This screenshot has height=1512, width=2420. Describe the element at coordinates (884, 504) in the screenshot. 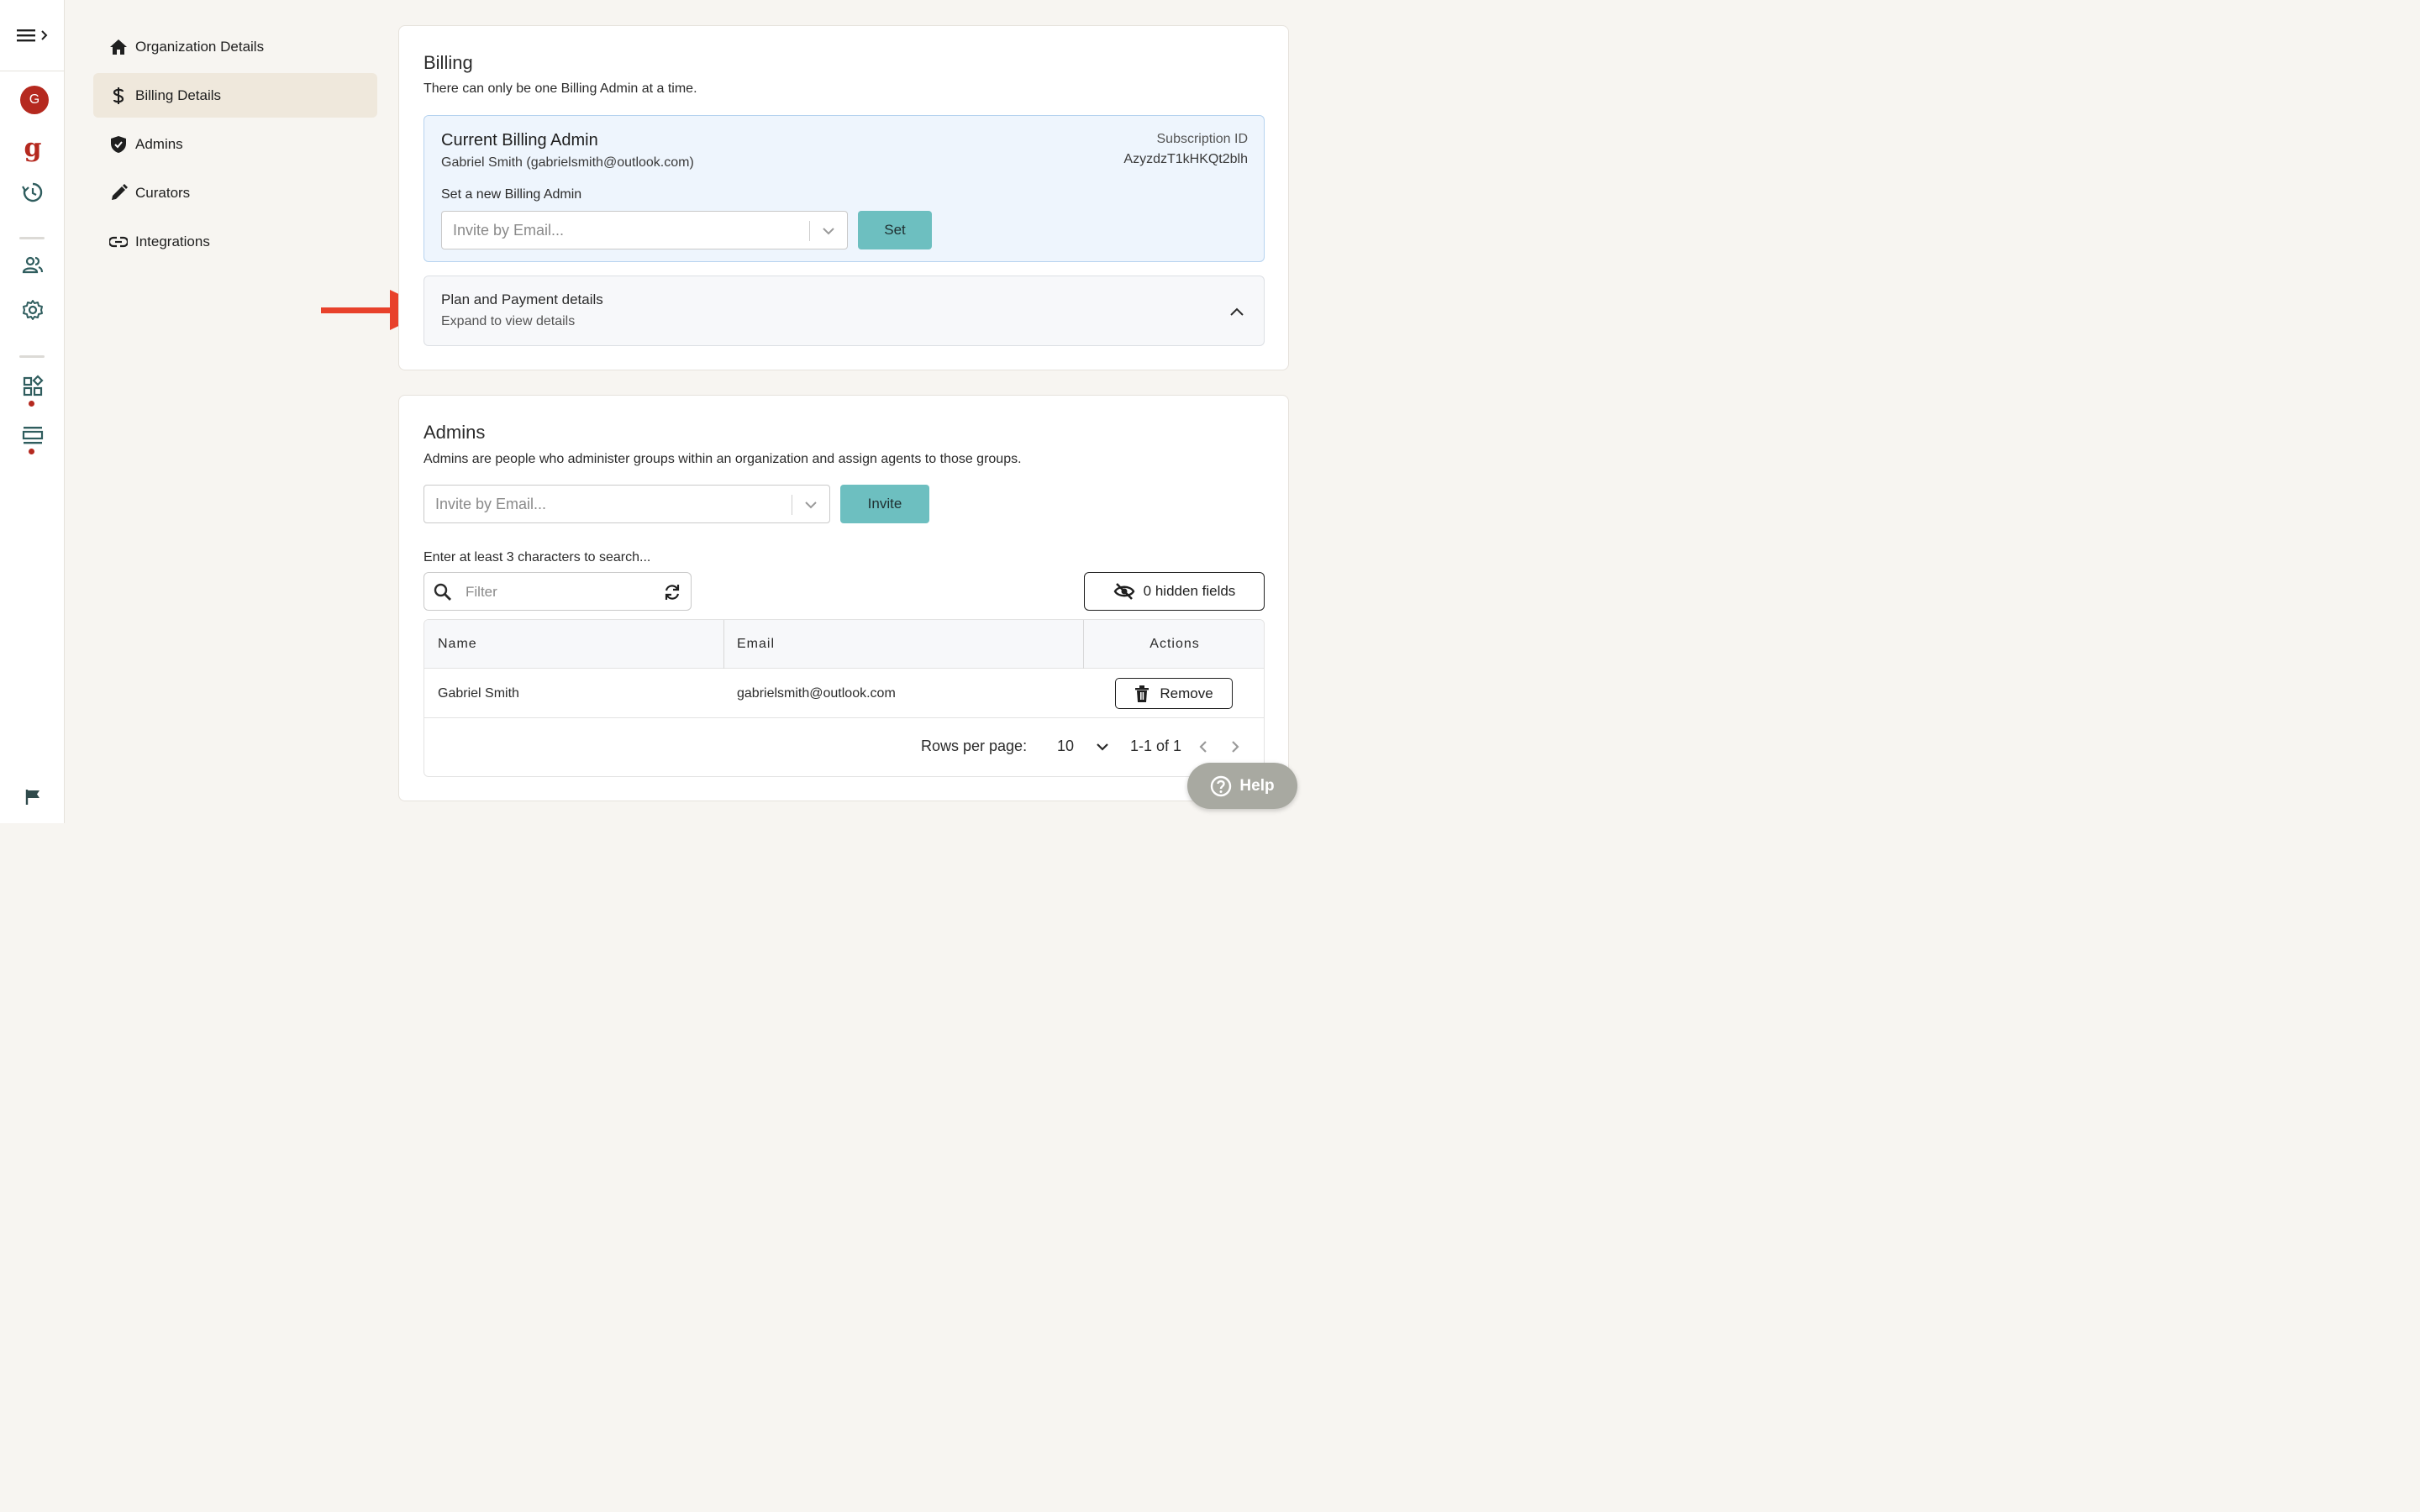

I see `invite-admin-button: Invite` at that location.